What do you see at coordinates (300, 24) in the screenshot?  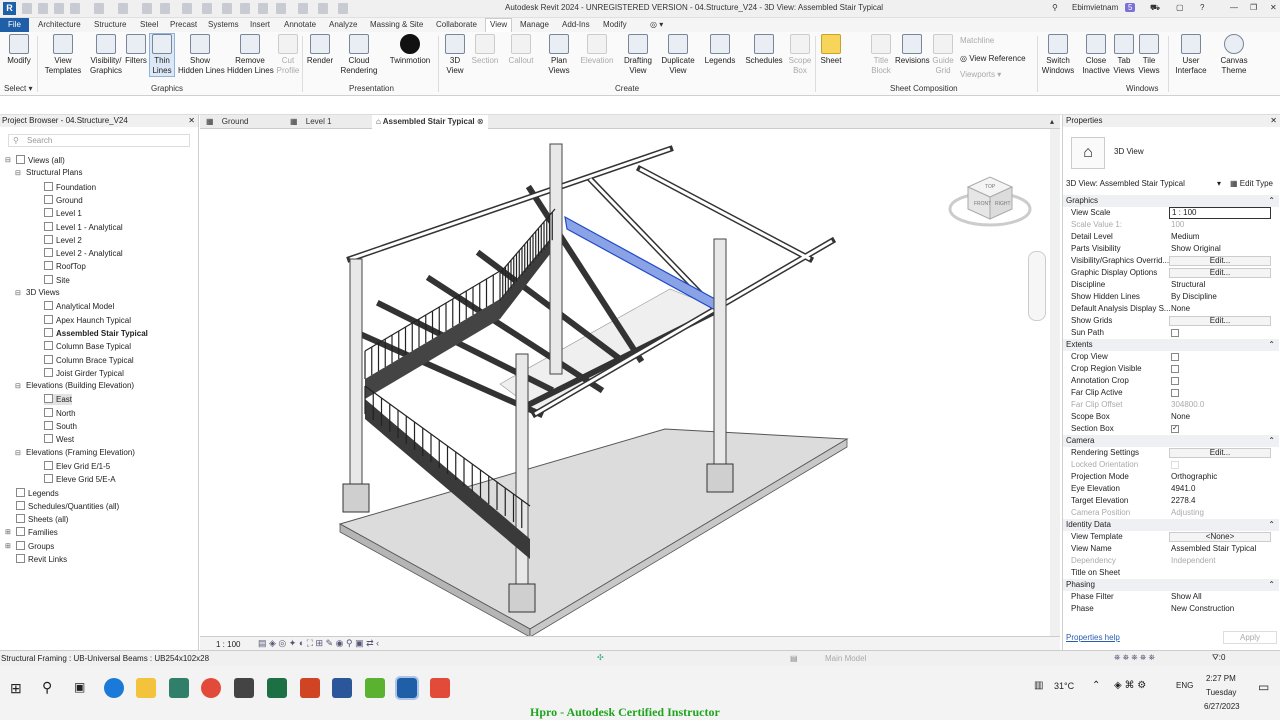 I see `tab-annotate: Annotate` at bounding box center [300, 24].